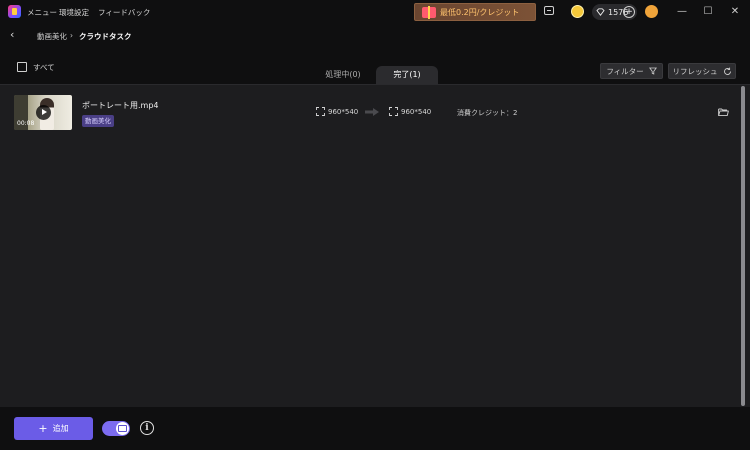 The height and width of the screenshot is (450, 750). Describe the element at coordinates (98, 121) in the screenshot. I see `task-type-tag: 動画美化` at that location.